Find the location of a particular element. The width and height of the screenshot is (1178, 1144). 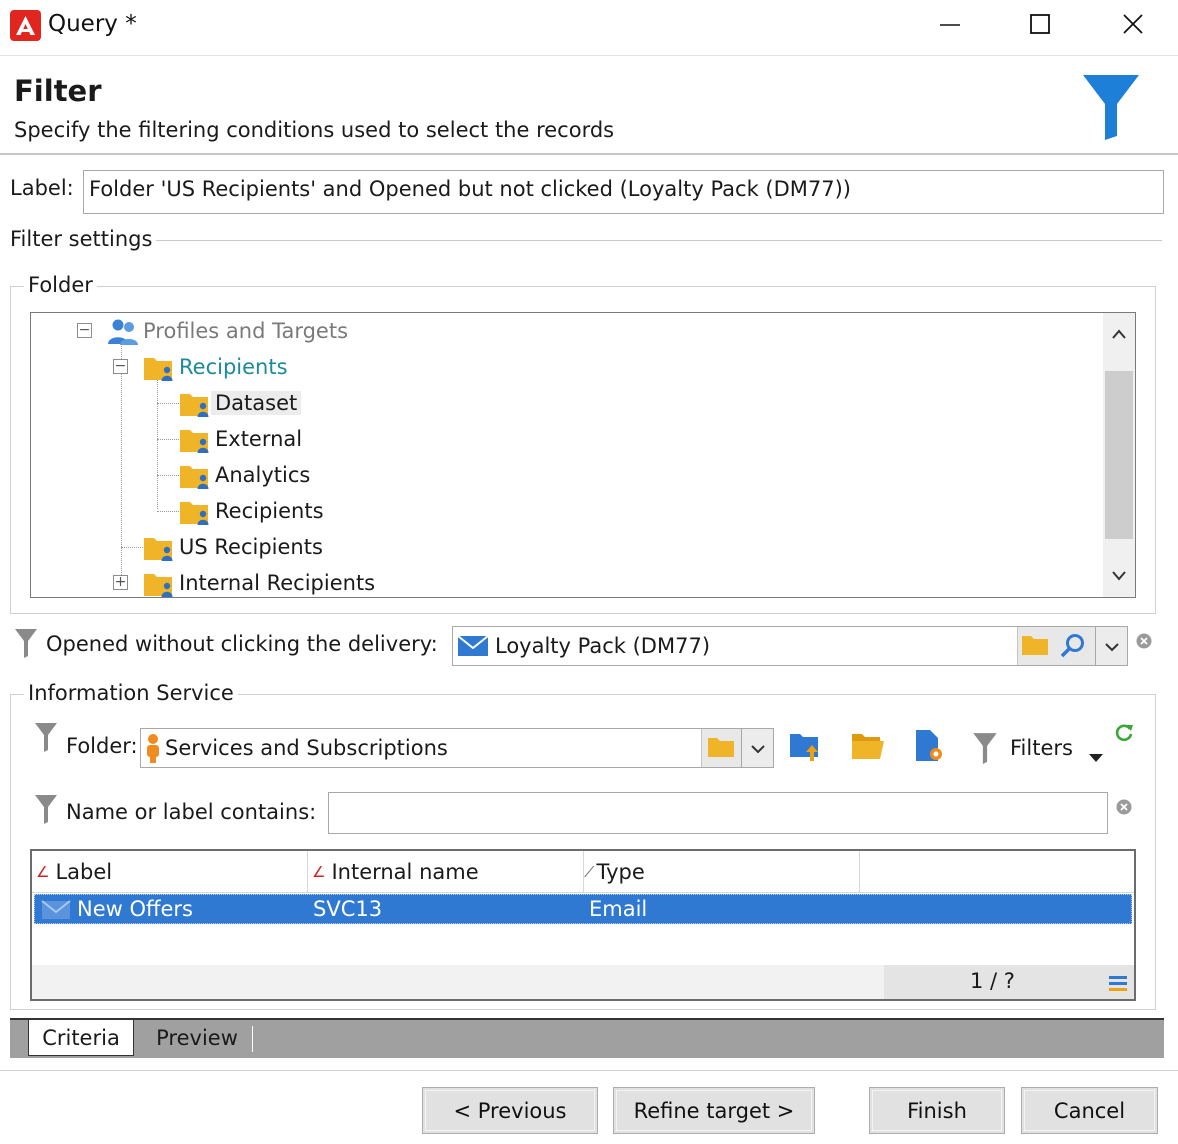

move-folder-button is located at coordinates (806, 748).